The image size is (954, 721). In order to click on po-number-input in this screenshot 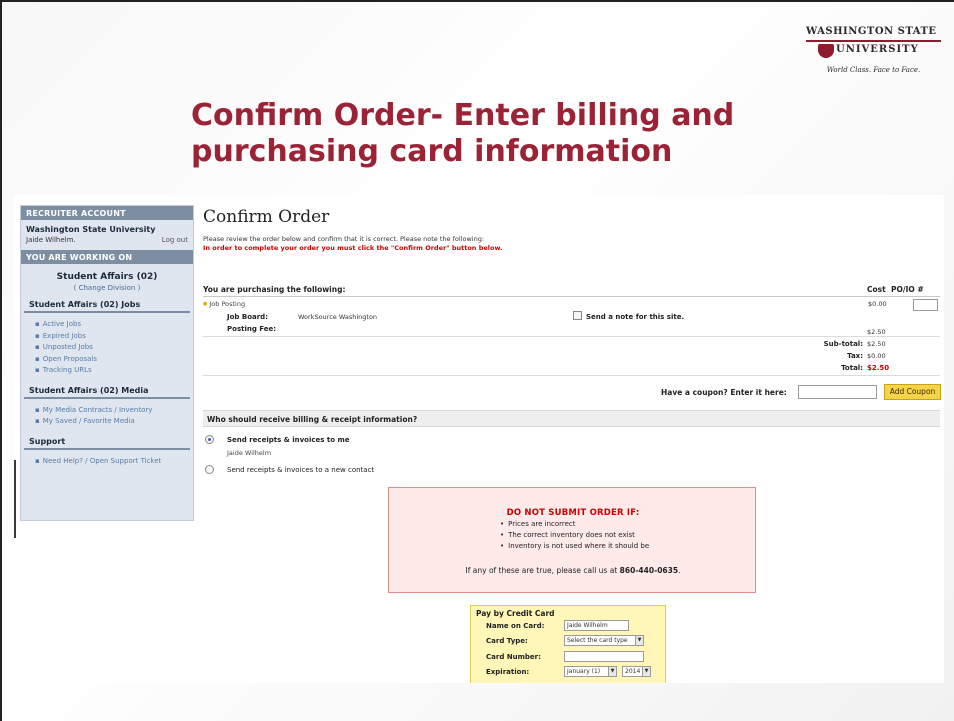, I will do `click(925, 305)`.